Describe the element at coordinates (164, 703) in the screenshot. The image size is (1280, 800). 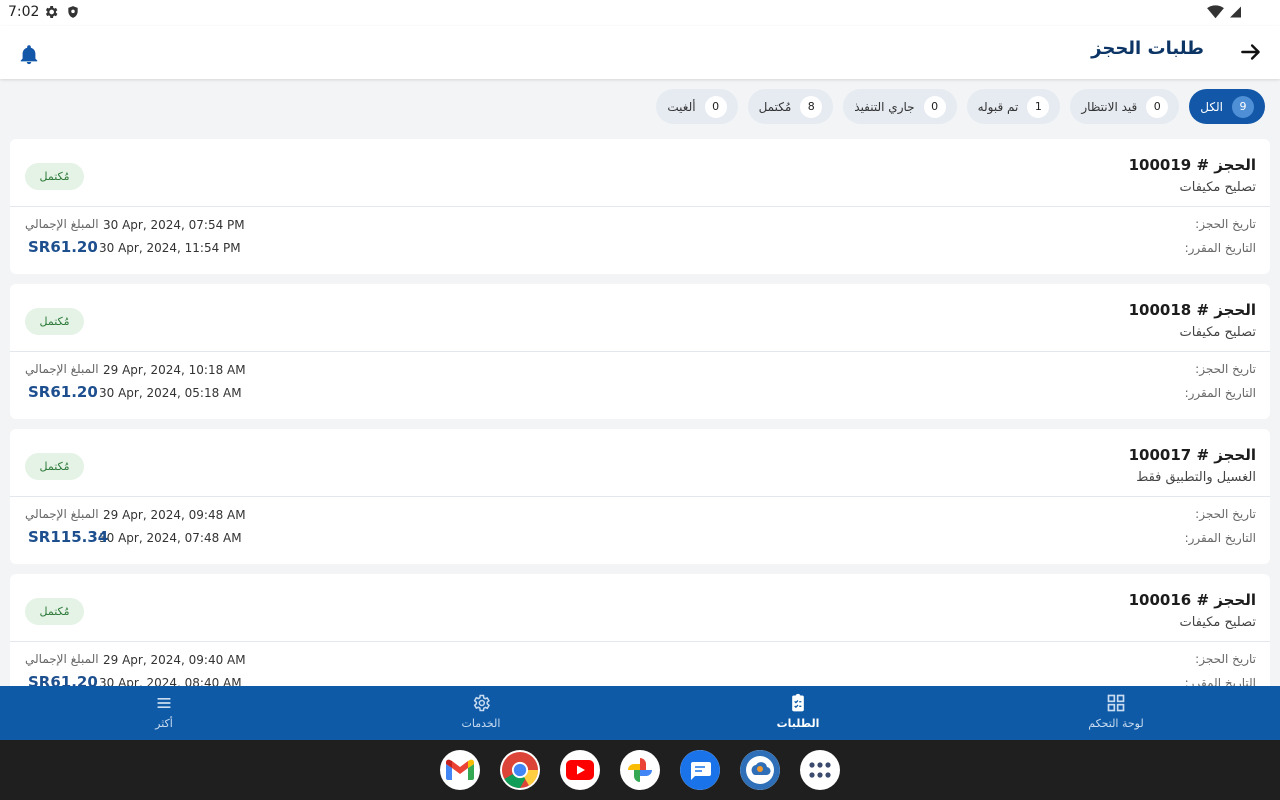
I see `menu-icon` at that location.